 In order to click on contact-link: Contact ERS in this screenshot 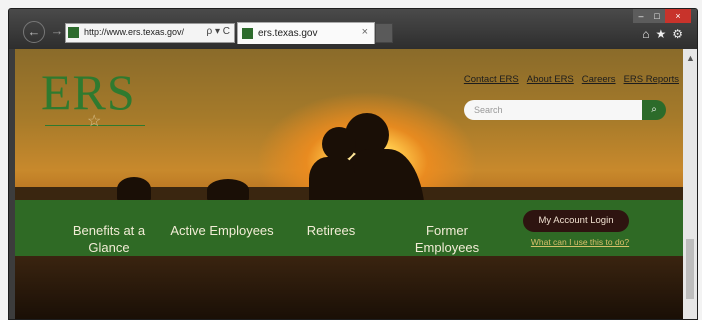, I will do `click(491, 79)`.